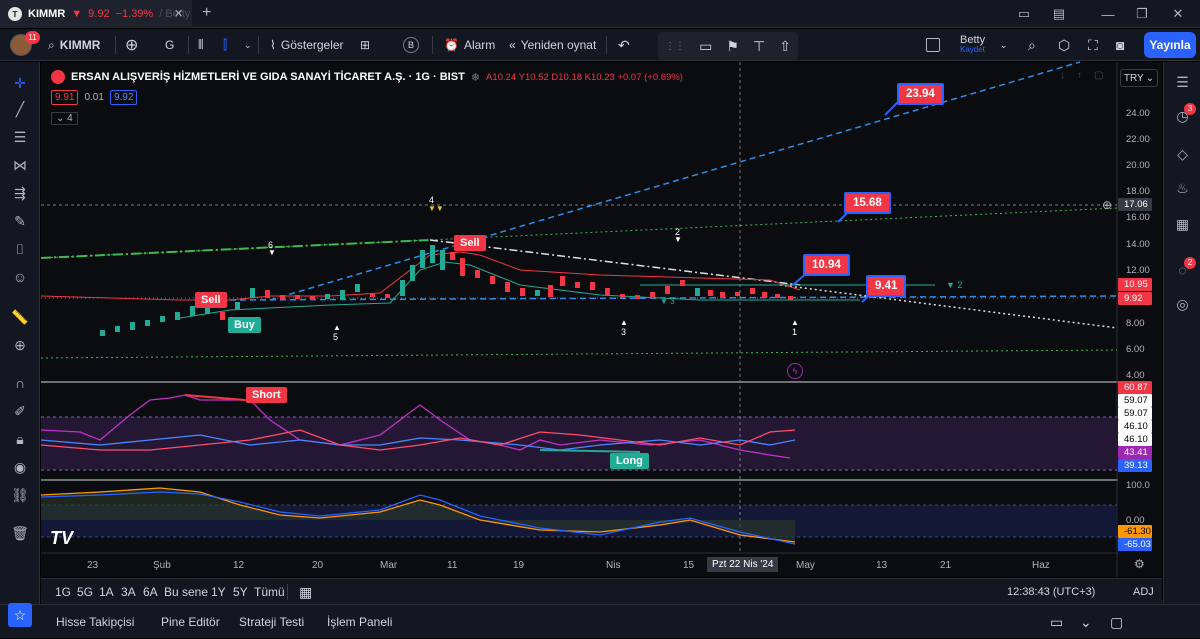  What do you see at coordinates (882, 565) in the screenshot?
I see `time-tick: 13` at bounding box center [882, 565].